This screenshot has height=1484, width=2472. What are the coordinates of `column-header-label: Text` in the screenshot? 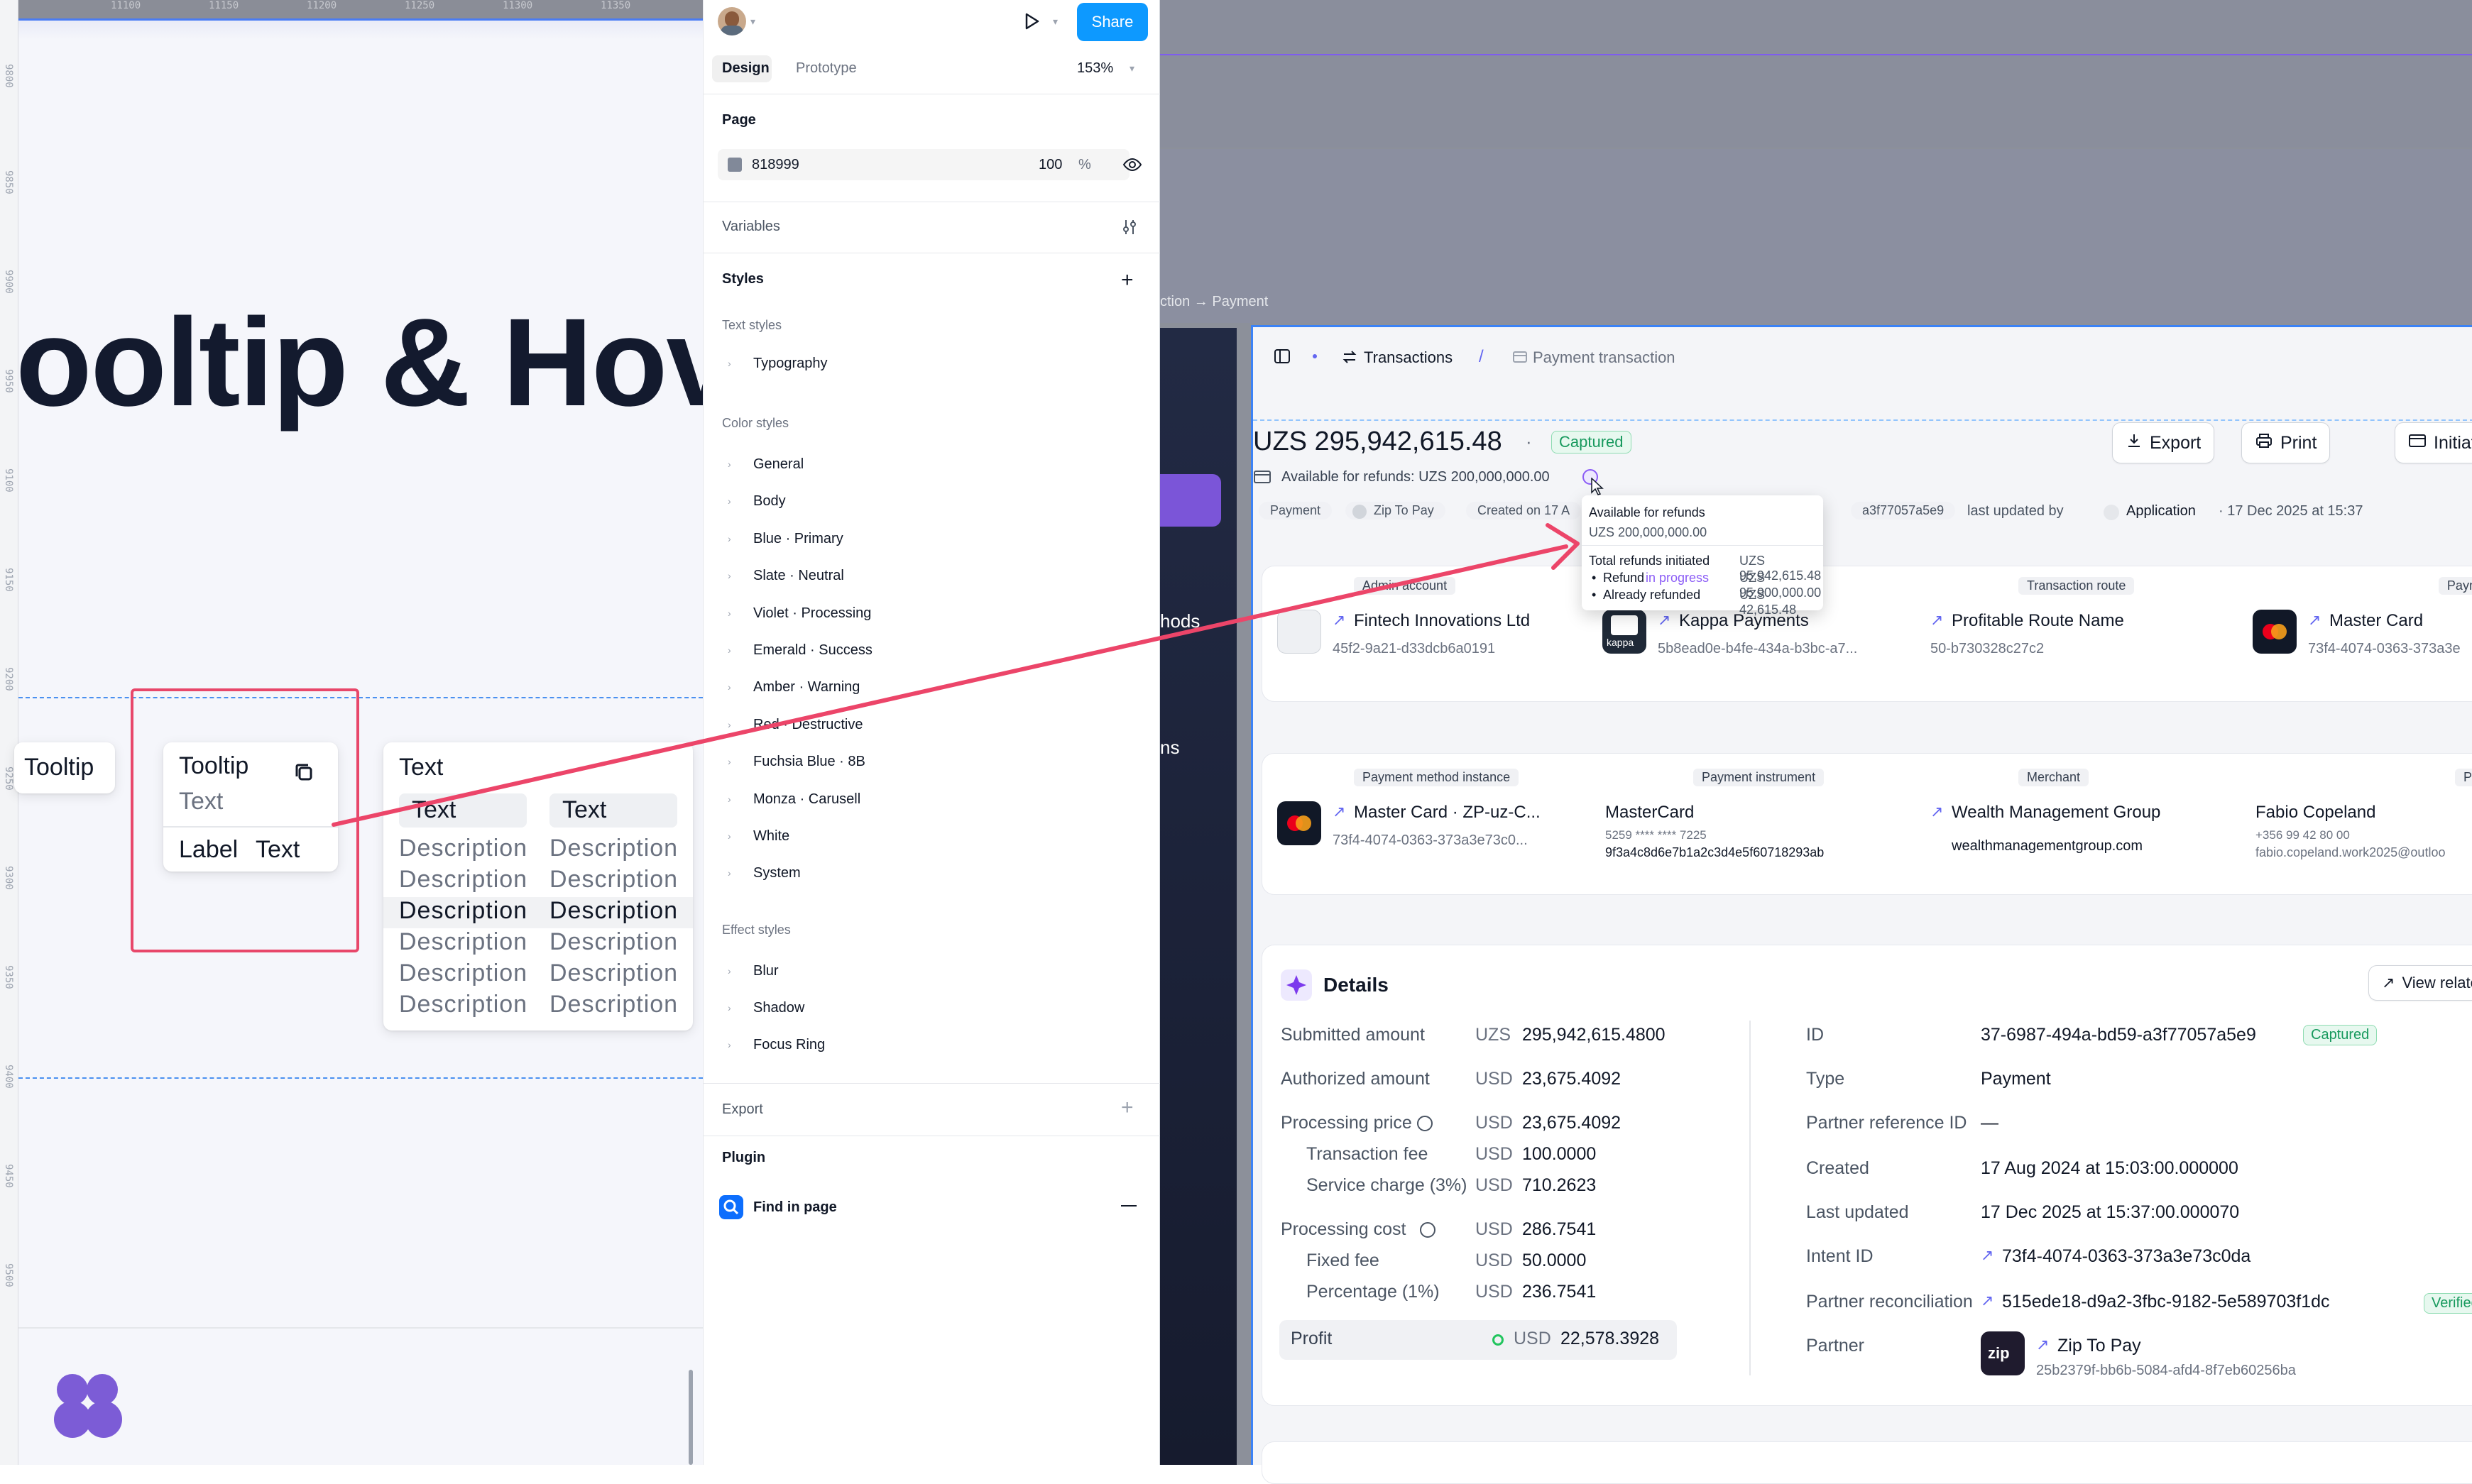 It's located at (585, 809).